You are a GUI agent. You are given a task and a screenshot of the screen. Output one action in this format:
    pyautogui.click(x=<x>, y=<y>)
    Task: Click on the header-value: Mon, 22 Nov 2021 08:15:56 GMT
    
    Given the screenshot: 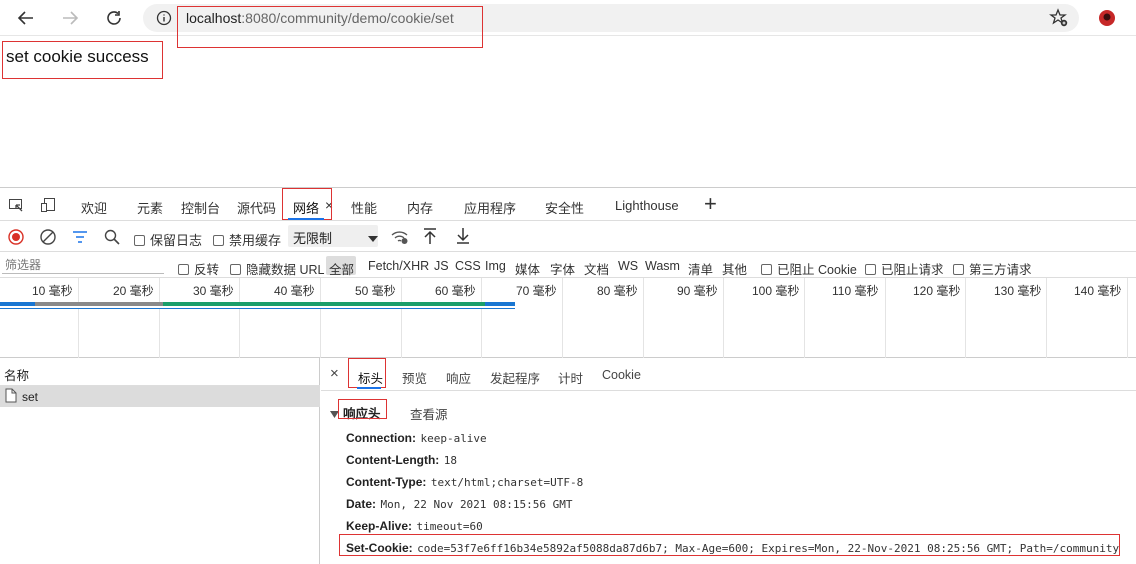 What is the action you would take?
    pyautogui.click(x=476, y=504)
    